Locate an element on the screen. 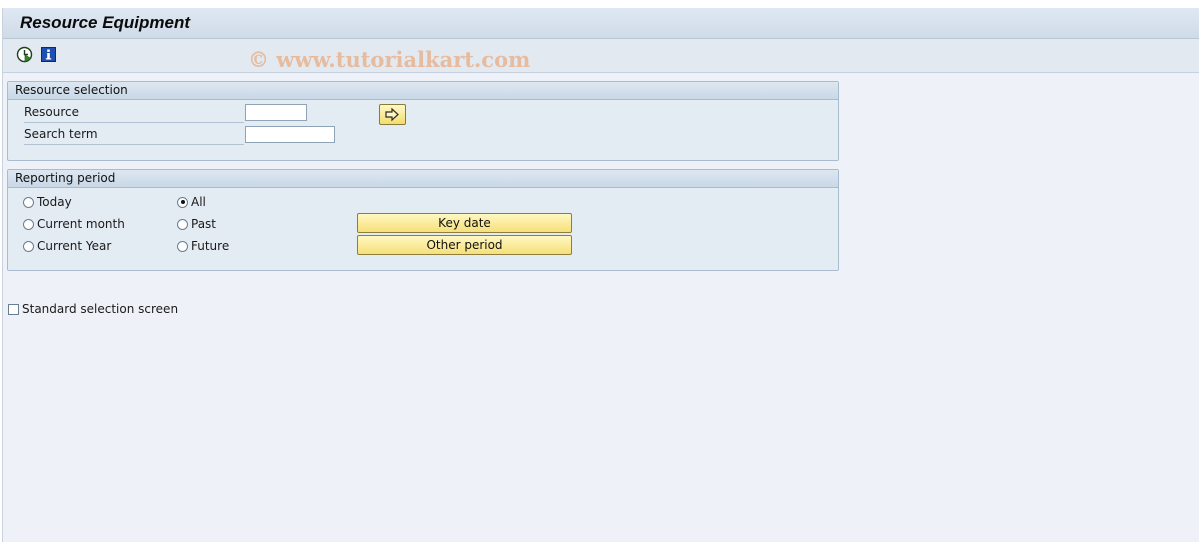 The image size is (1200, 542). radio-current-year: Current Year is located at coordinates (67, 246).